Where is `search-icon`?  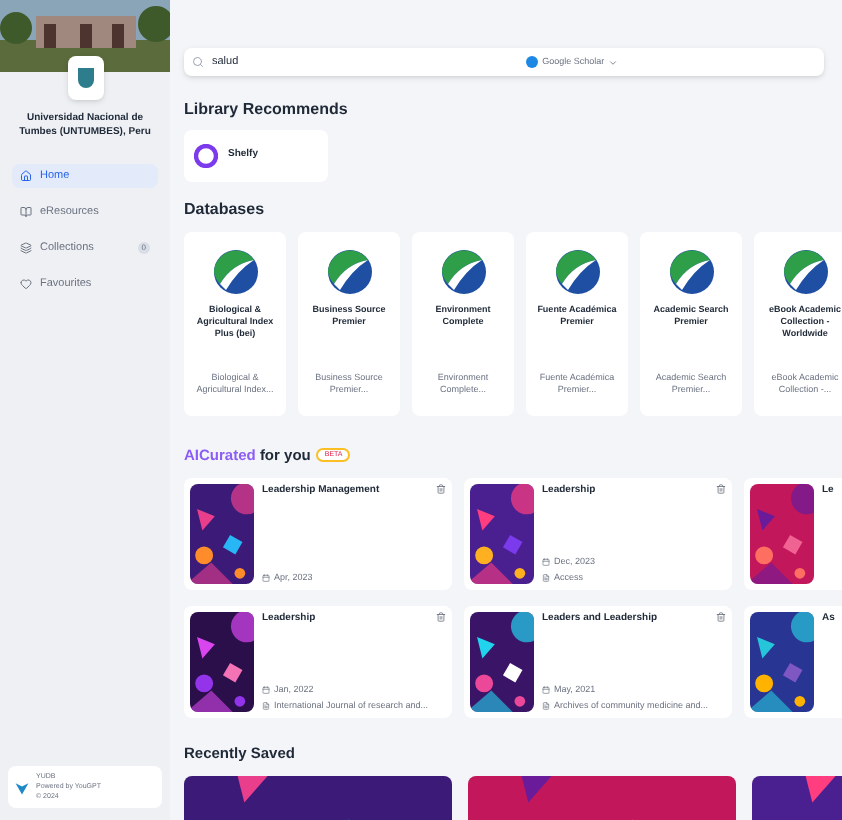 search-icon is located at coordinates (198, 62).